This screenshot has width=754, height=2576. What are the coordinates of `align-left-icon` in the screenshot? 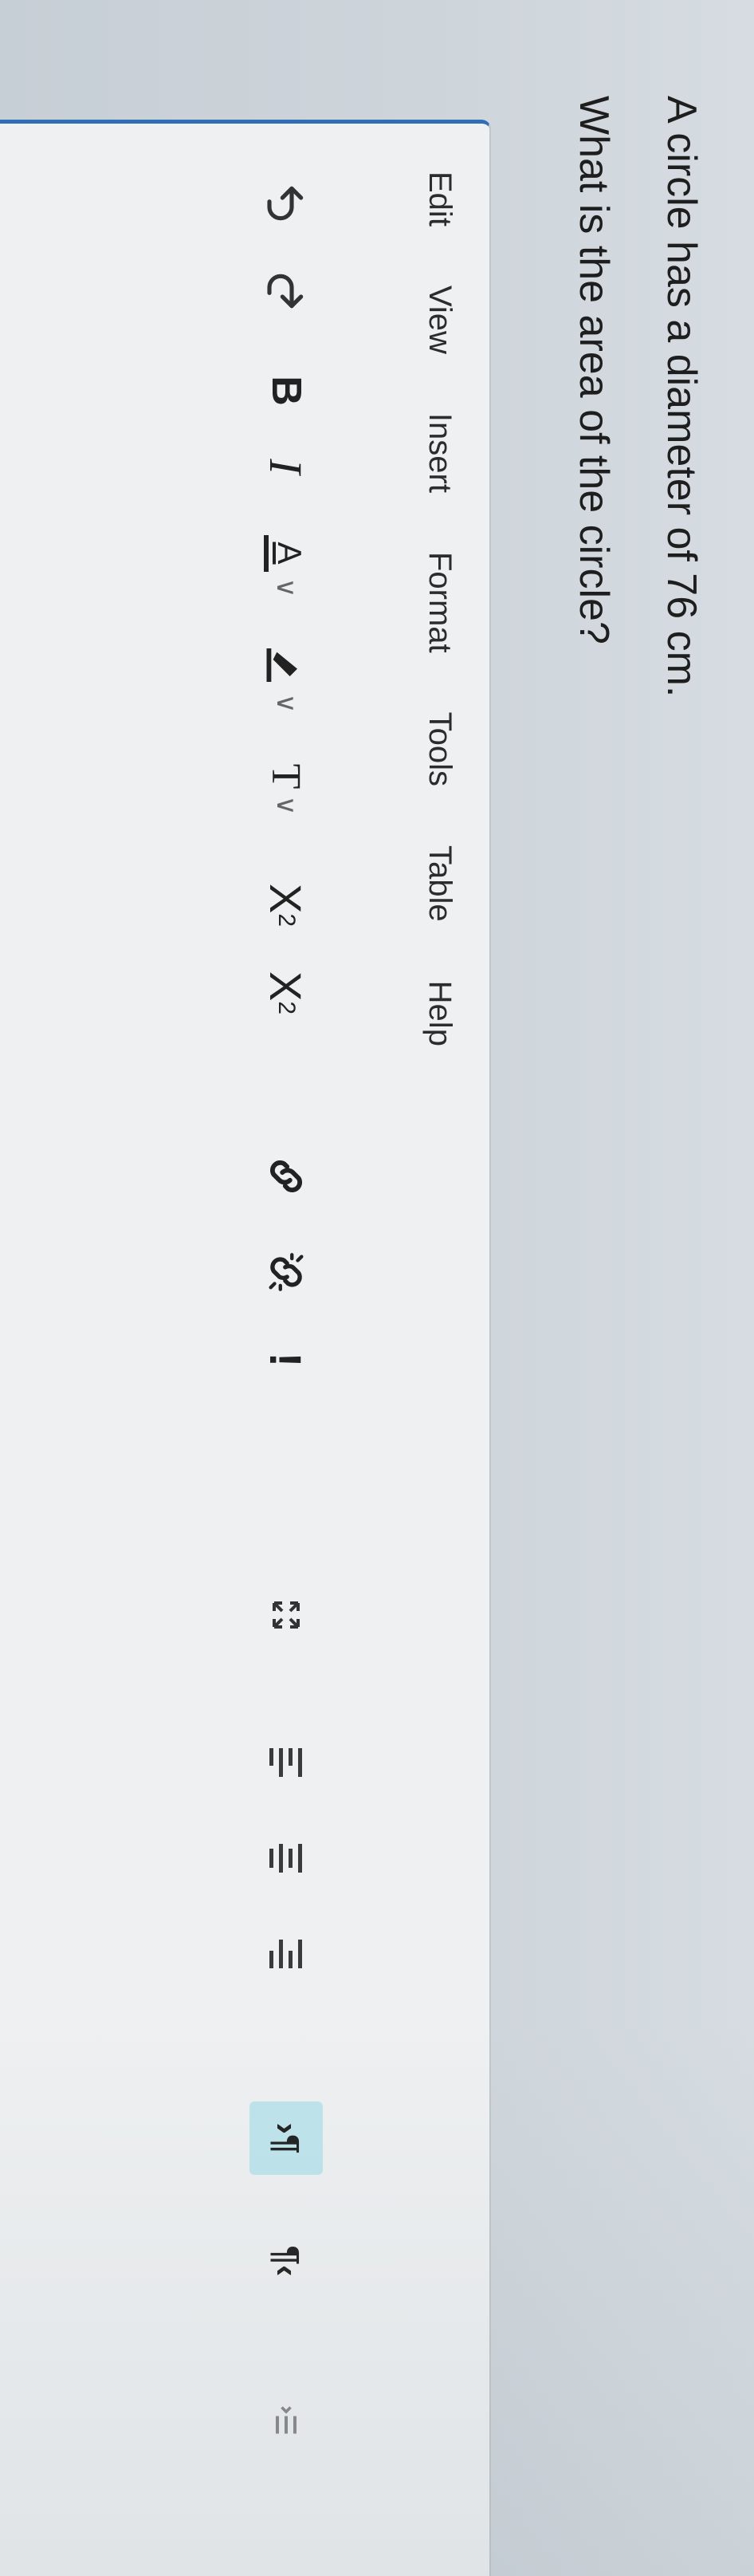 It's located at (286, 1762).